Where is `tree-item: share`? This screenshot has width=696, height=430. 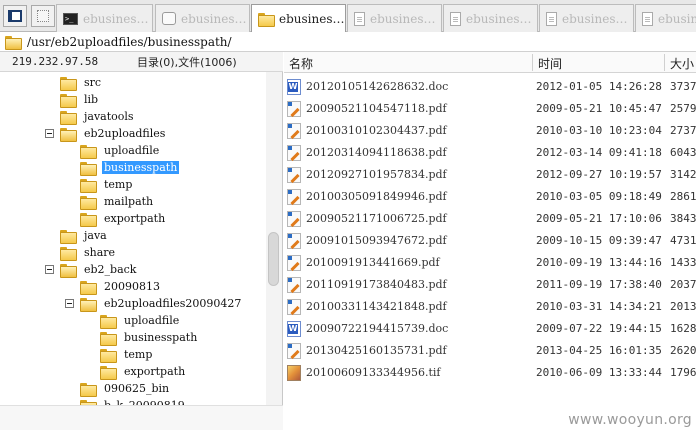
tree-item: share is located at coordinates (88, 252).